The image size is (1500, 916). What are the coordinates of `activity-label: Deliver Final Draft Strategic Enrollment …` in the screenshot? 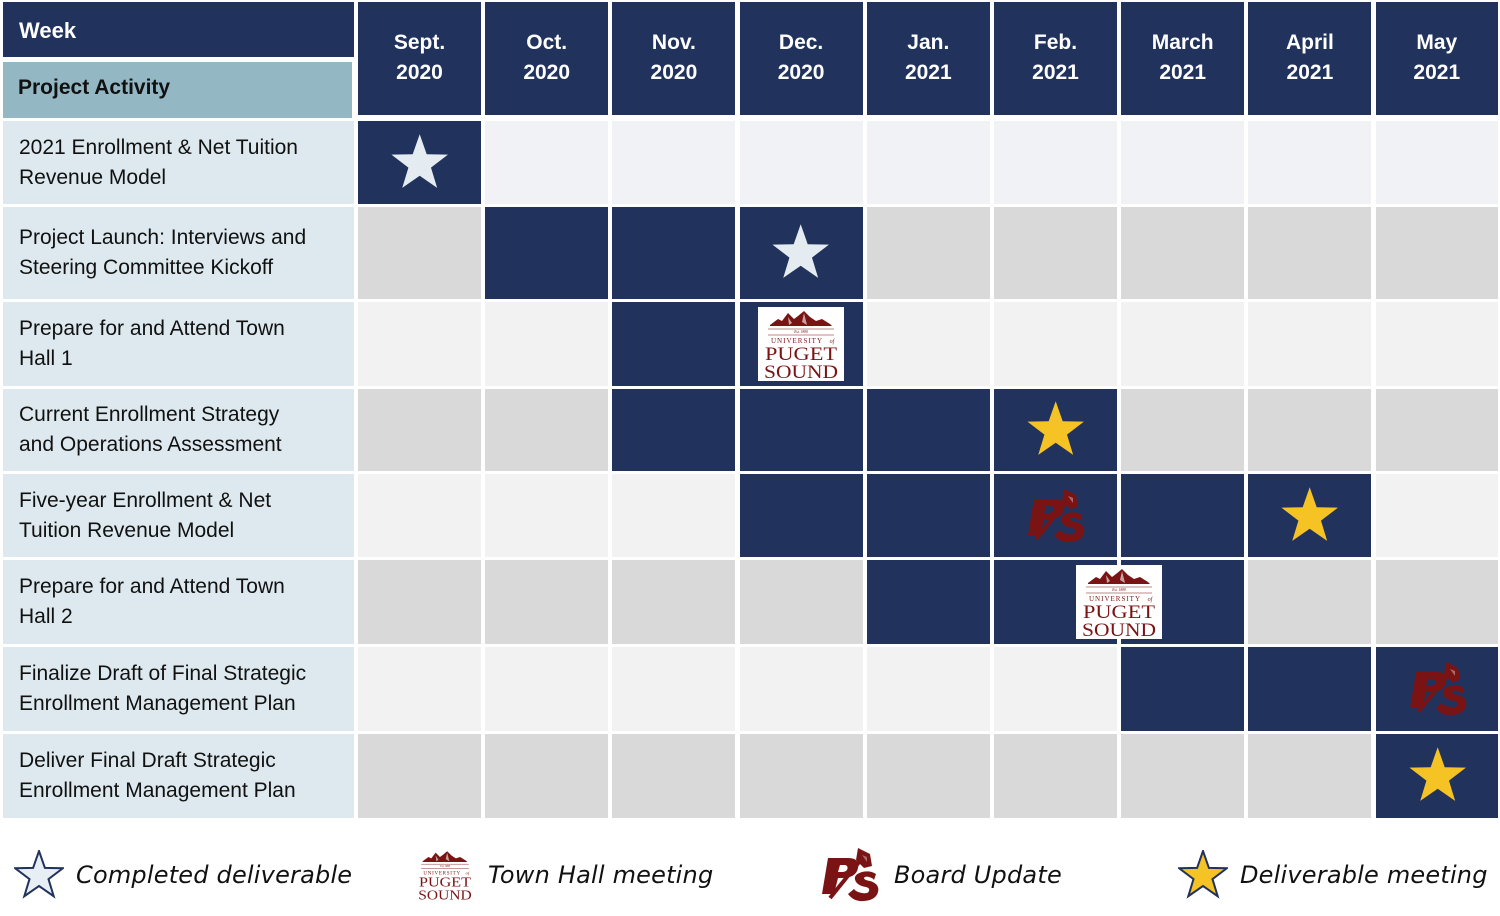 It's located at (178, 776).